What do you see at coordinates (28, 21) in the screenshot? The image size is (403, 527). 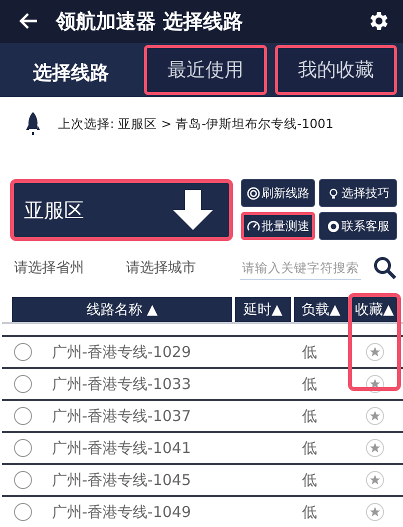 I see `back-icon` at bounding box center [28, 21].